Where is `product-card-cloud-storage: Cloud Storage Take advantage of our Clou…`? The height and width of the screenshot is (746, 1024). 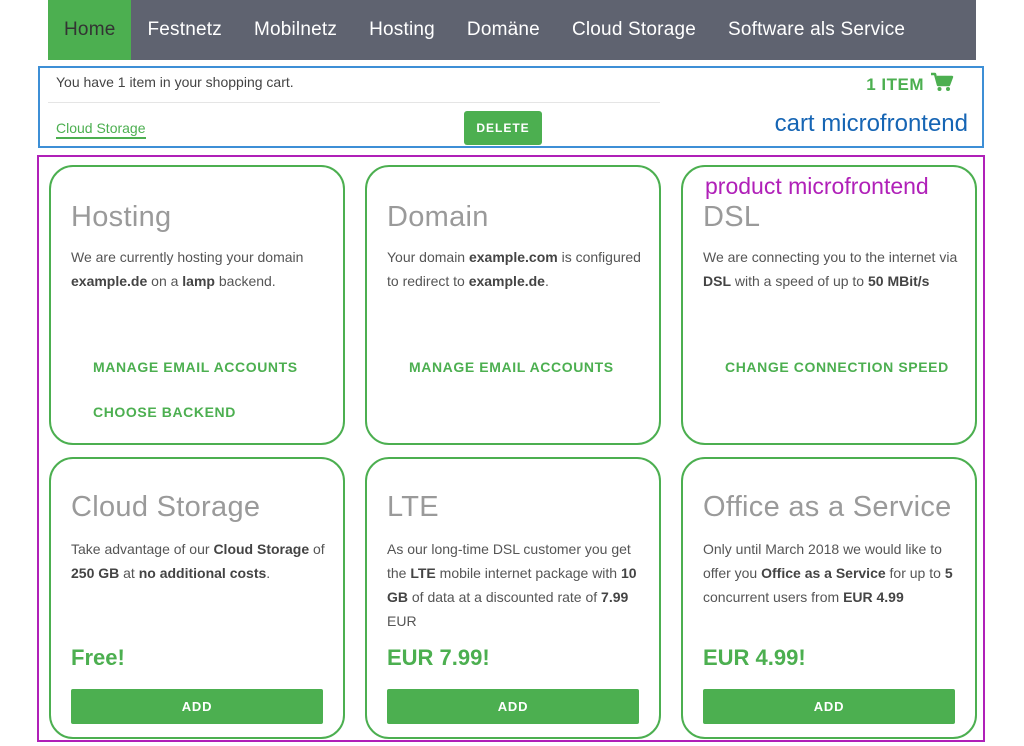 product-card-cloud-storage: Cloud Storage Take advantage of our Clou… is located at coordinates (197, 598).